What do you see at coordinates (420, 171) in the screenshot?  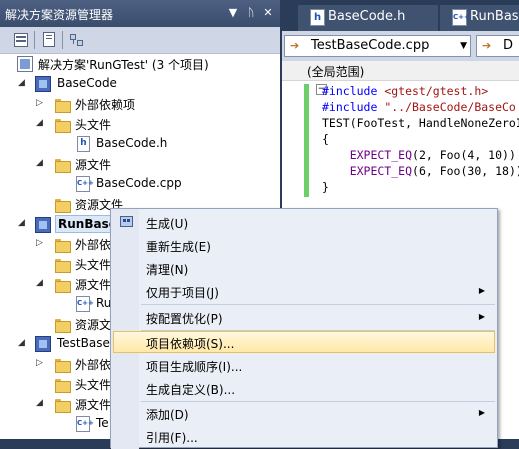 I see `code-line: EXPECT_EQ(6, Foo(30, 18))` at bounding box center [420, 171].